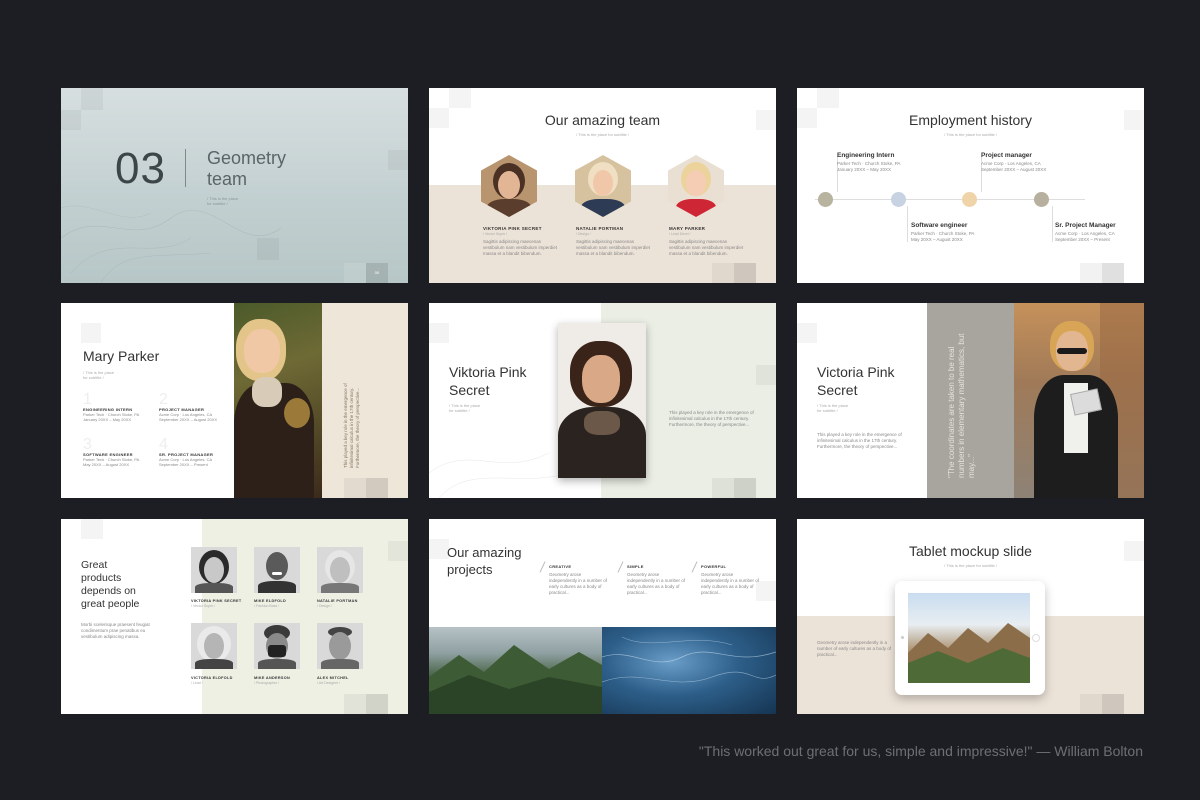  I want to click on entry-role: Project manager, so click(1006, 155).